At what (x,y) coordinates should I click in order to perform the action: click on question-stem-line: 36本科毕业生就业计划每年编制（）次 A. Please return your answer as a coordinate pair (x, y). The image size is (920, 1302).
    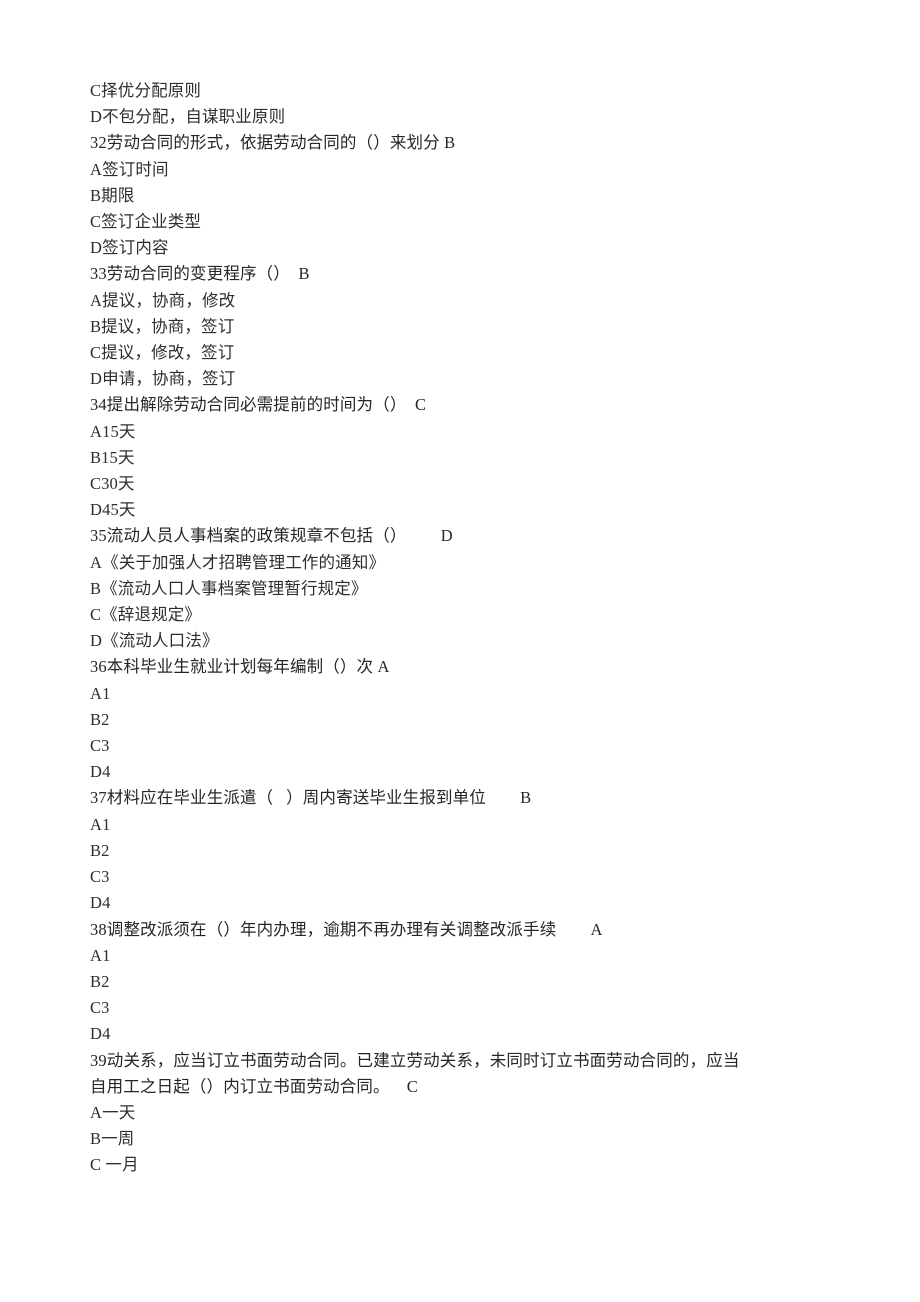
    Looking at the image, I should click on (240, 667).